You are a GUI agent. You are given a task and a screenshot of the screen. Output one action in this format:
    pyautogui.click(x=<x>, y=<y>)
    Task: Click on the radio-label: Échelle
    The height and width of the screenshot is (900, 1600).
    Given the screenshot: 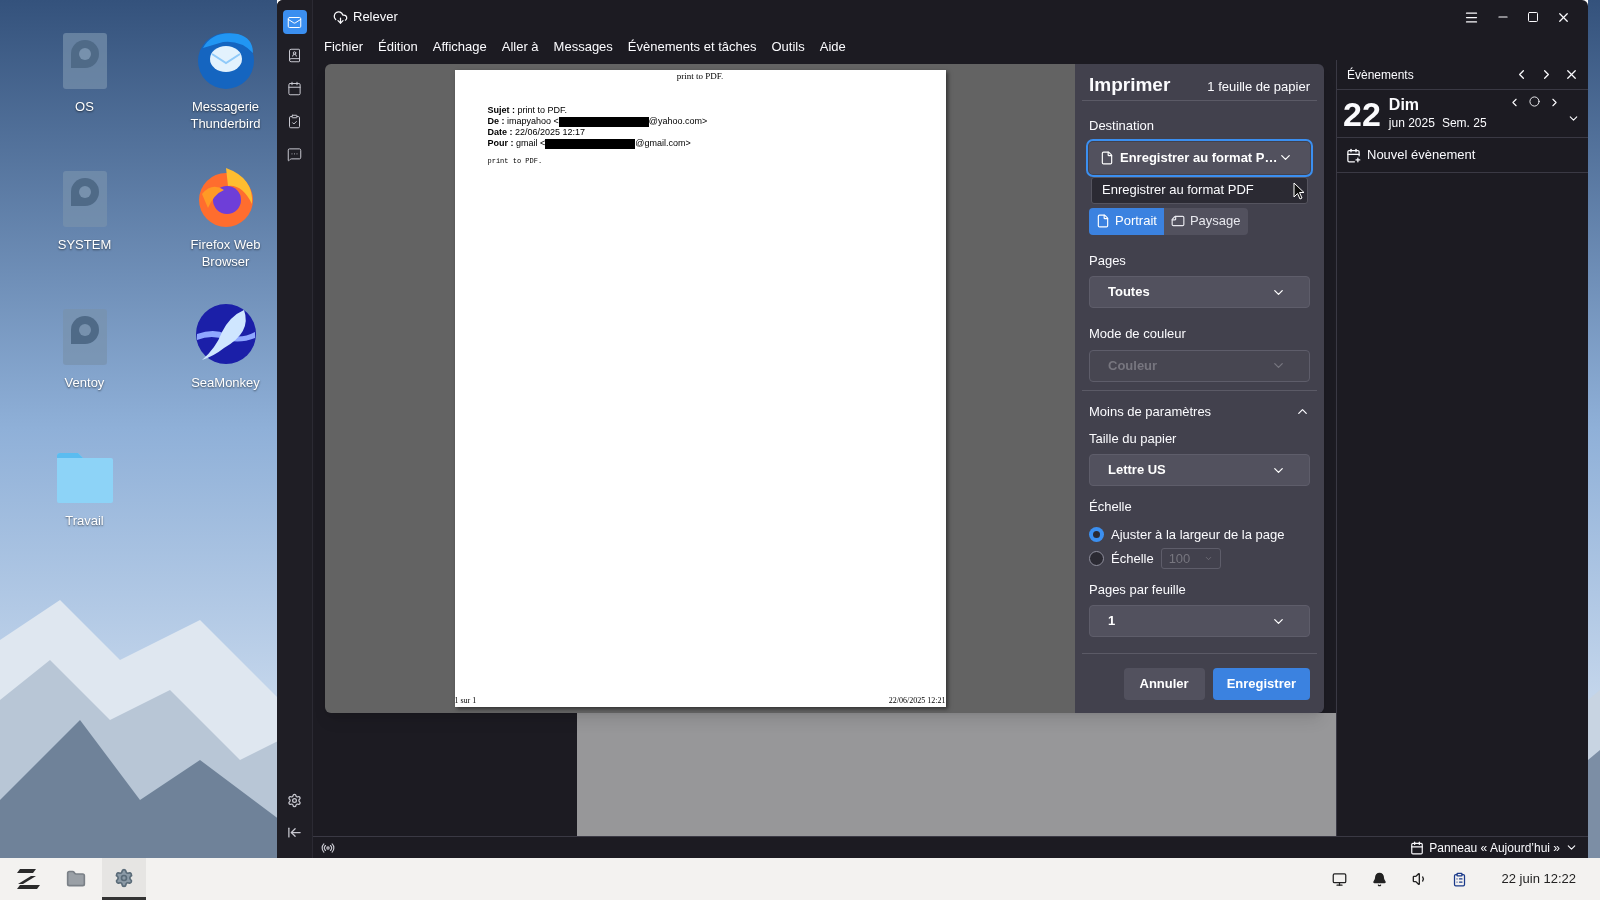 What is the action you would take?
    pyautogui.click(x=1132, y=558)
    